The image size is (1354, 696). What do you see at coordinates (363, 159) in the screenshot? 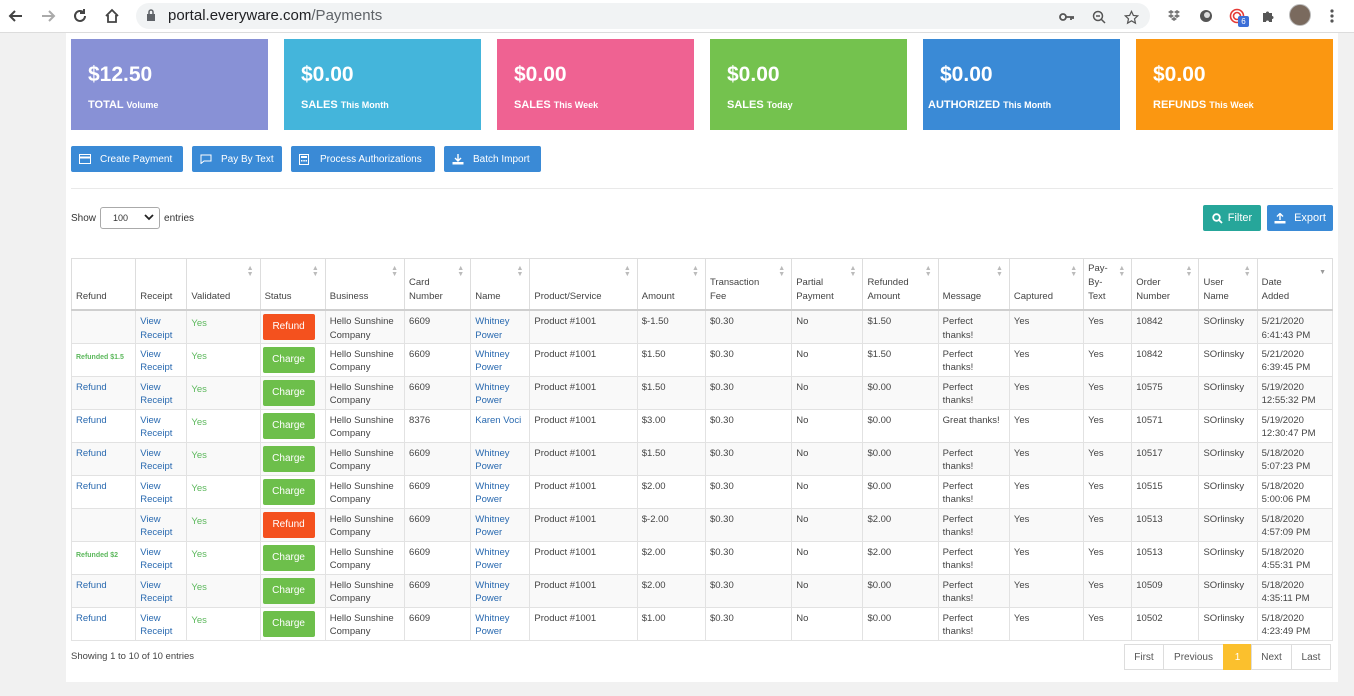
I see `process-authorizations-button: Process Authorizations` at bounding box center [363, 159].